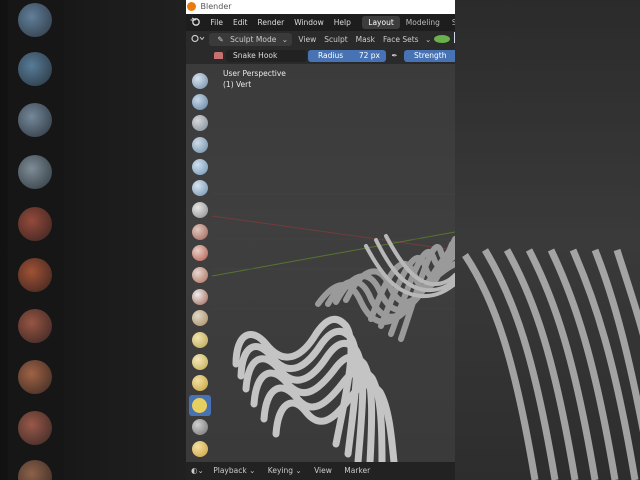 Image resolution: width=640 pixels, height=480 pixels. Describe the element at coordinates (200, 263) in the screenshot. I see `sculpt-toolbar` at that location.